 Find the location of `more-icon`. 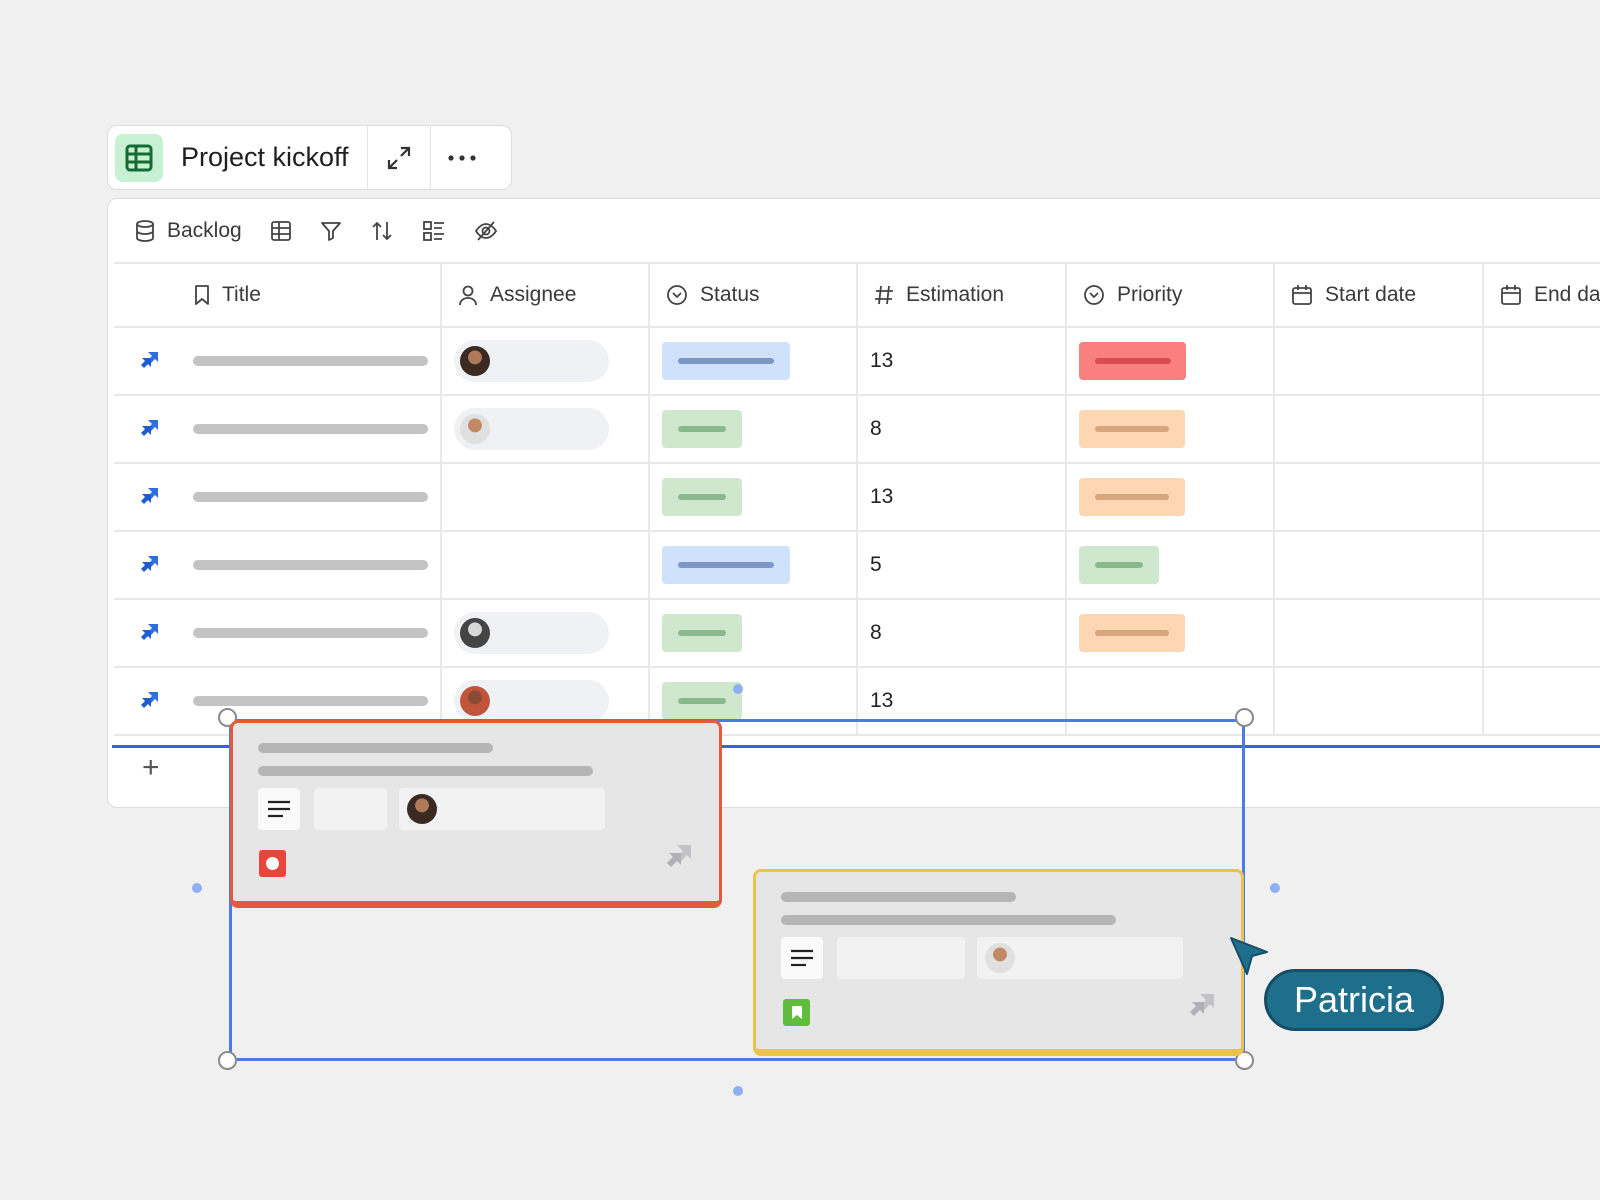

more-icon is located at coordinates (462, 157).